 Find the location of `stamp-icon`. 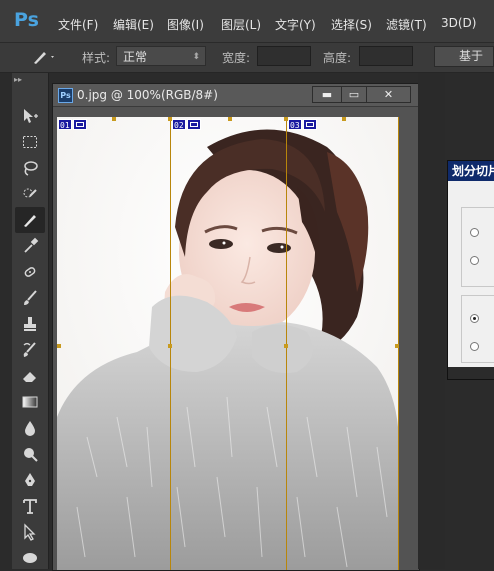

stamp-icon is located at coordinates (30, 324).